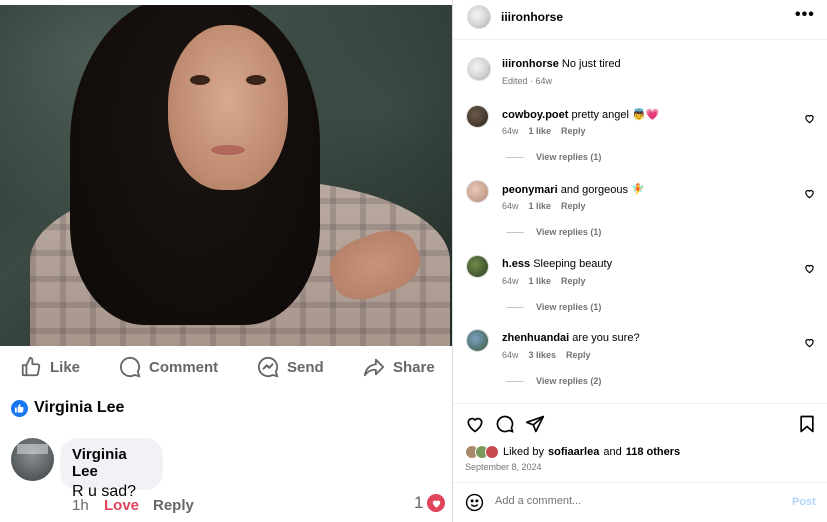 This screenshot has height=522, width=827. Describe the element at coordinates (31, 366) in the screenshot. I see `like-icon` at that location.